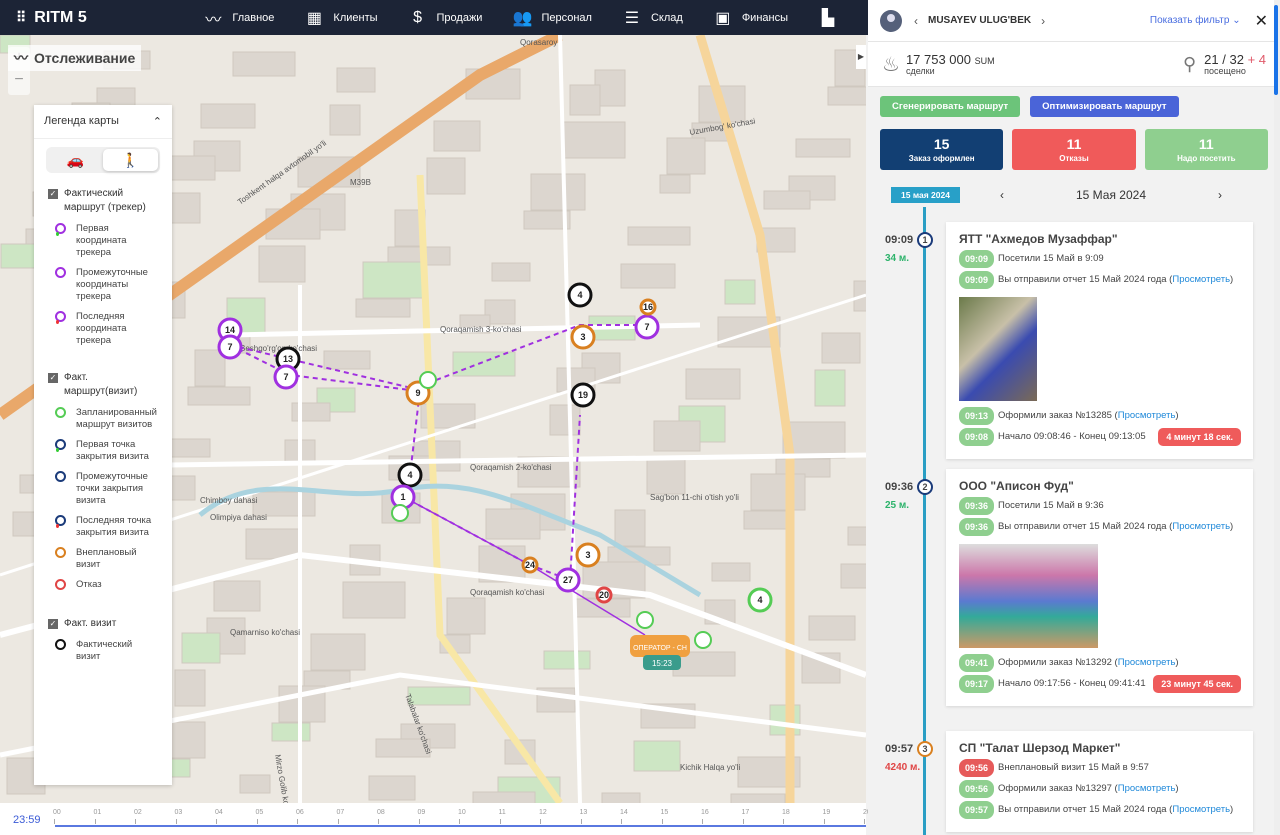 This screenshot has width=1280, height=835. Describe the element at coordinates (1220, 195) in the screenshot. I see `next-date-button: ›` at that location.